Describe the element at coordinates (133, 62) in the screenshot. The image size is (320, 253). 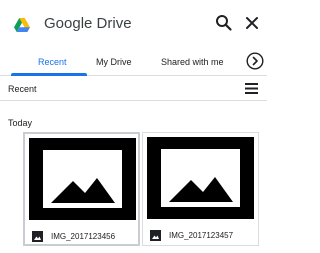
I see `tab-bar: Recent My Drive Shared with me` at that location.